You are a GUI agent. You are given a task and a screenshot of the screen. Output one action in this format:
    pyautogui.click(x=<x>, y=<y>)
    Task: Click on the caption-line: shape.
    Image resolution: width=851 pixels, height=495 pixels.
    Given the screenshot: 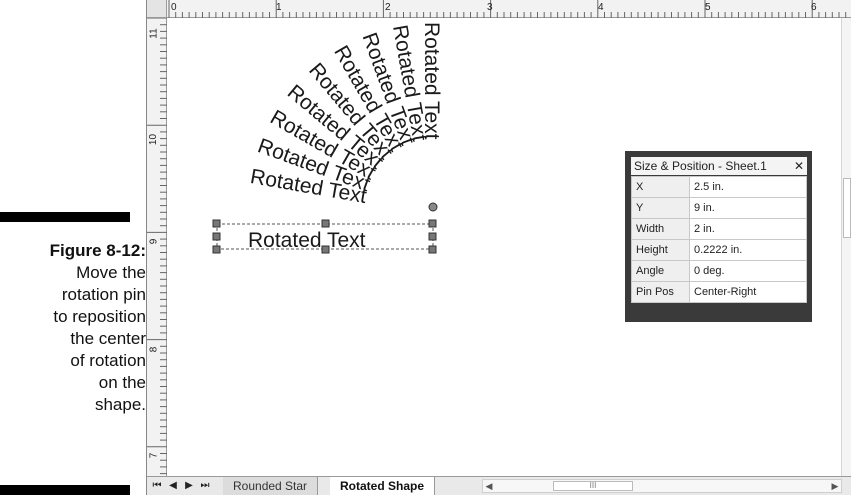 What is the action you would take?
    pyautogui.click(x=120, y=404)
    